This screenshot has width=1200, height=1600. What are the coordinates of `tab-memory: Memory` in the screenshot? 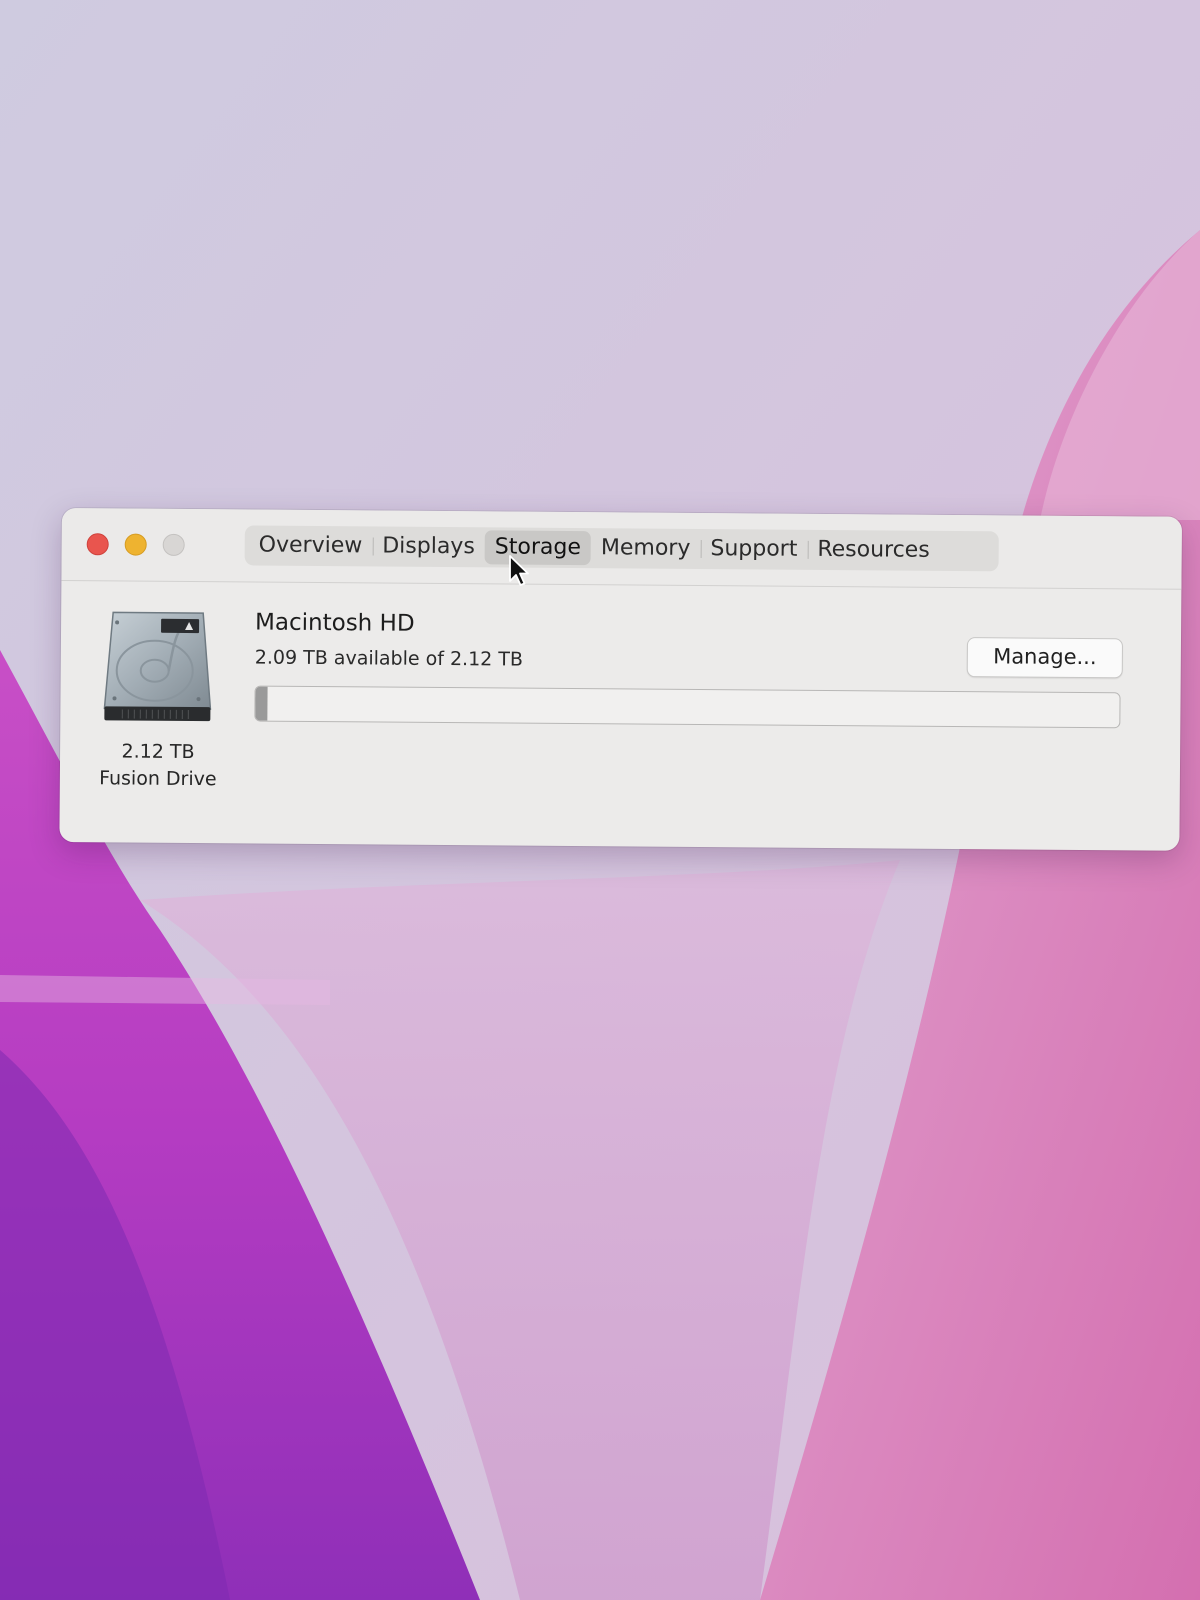 It's located at (646, 548).